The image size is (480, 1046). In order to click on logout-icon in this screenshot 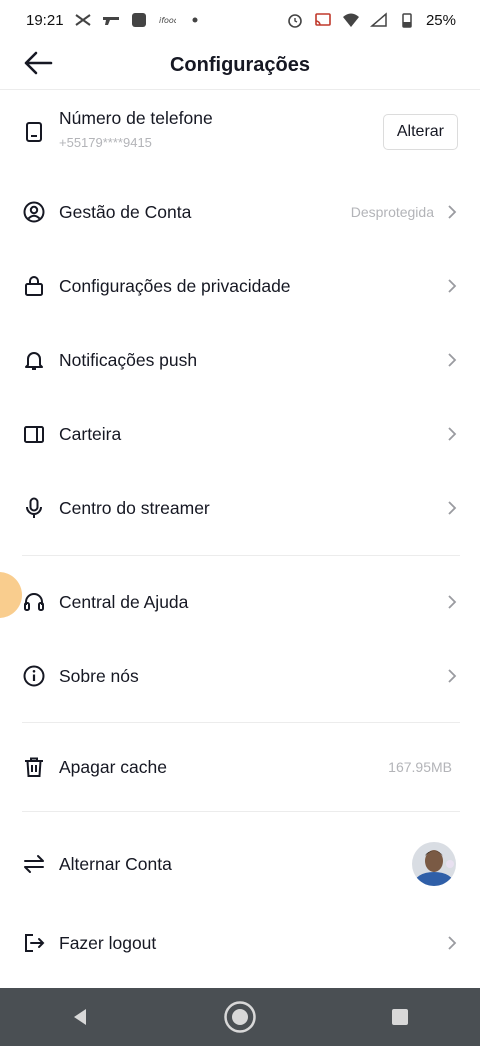, I will do `click(34, 943)`.